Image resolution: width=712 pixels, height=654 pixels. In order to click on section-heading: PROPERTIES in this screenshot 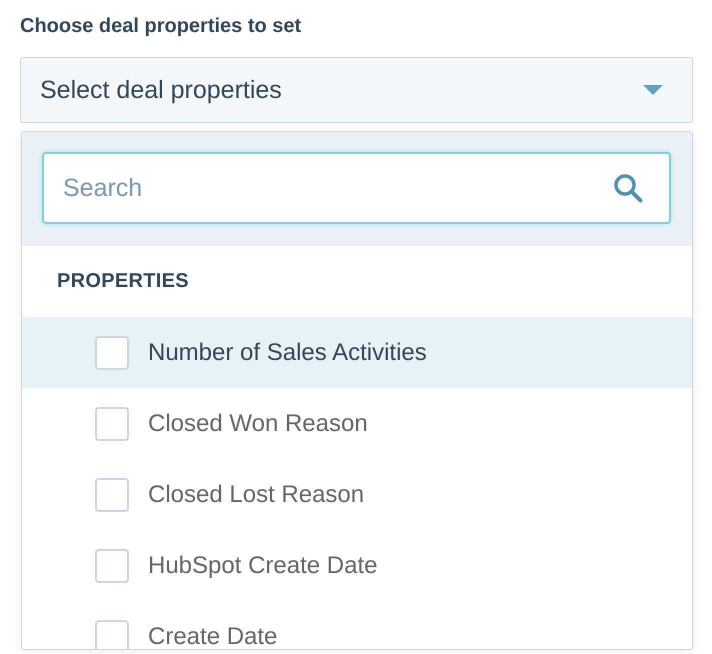, I will do `click(123, 281)`.